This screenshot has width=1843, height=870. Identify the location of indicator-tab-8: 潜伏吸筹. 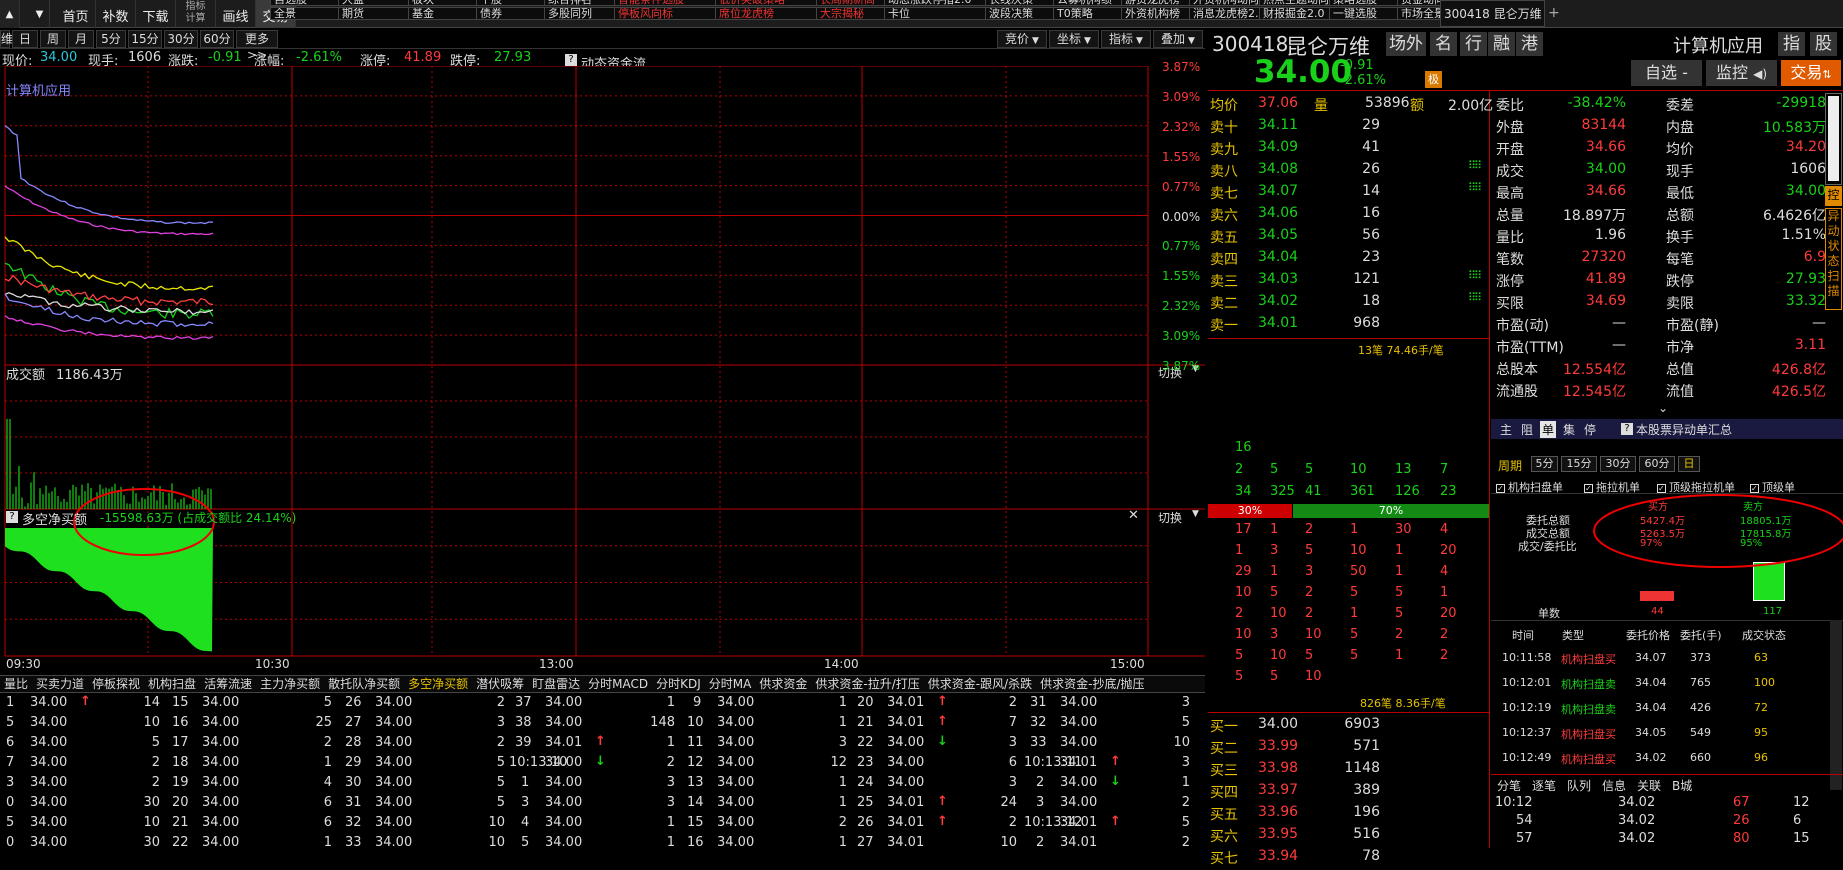
(500, 684).